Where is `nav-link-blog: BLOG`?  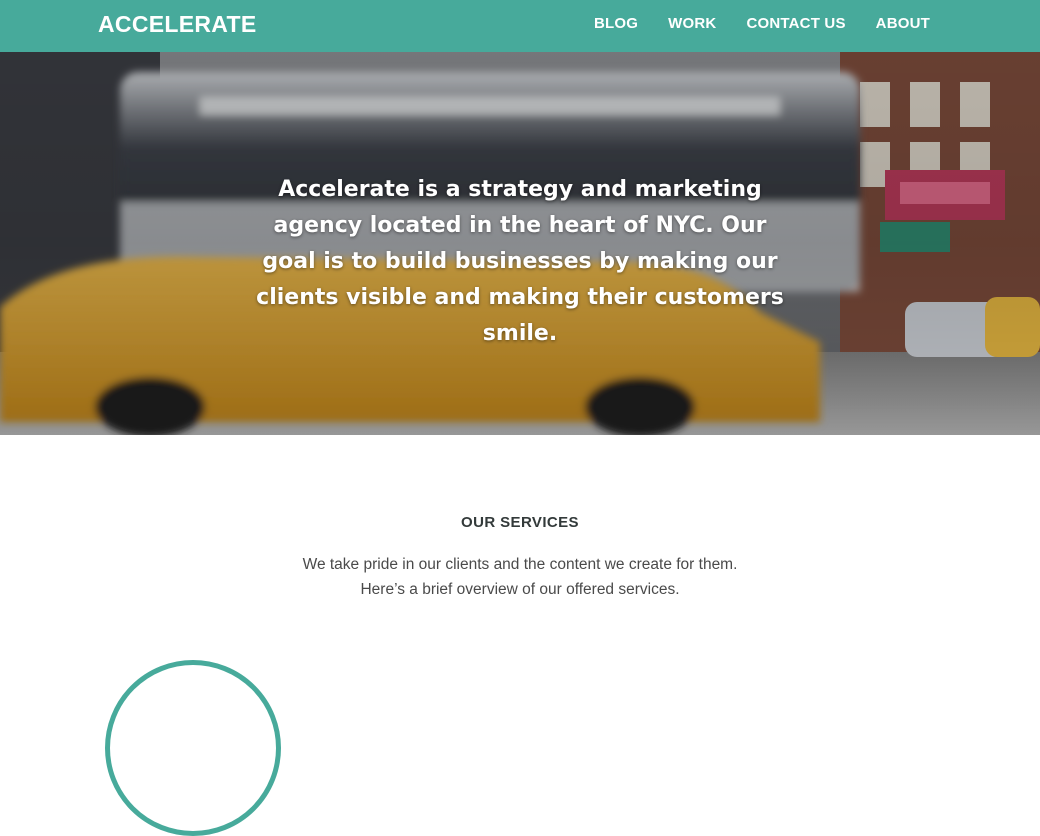 nav-link-blog: BLOG is located at coordinates (616, 23).